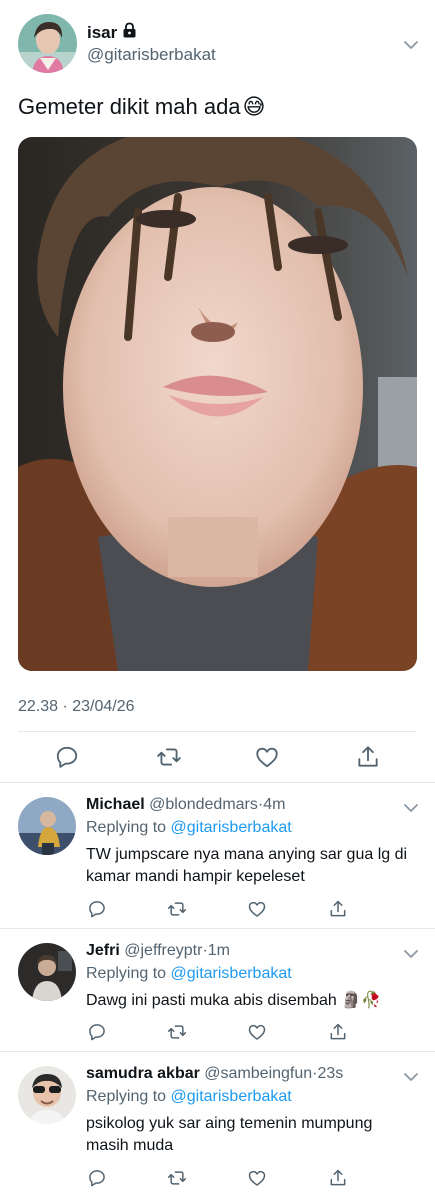 Image resolution: width=435 pixels, height=1199 pixels. I want to click on reply-author-name: Jefri, so click(103, 950).